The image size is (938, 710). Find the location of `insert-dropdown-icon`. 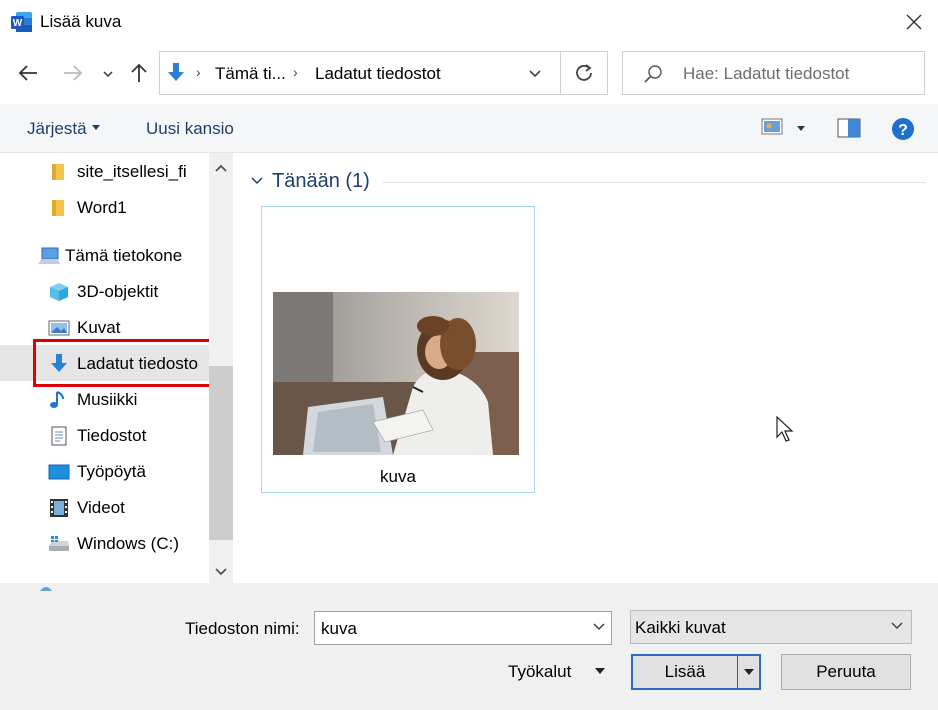

insert-dropdown-icon is located at coordinates (749, 672).